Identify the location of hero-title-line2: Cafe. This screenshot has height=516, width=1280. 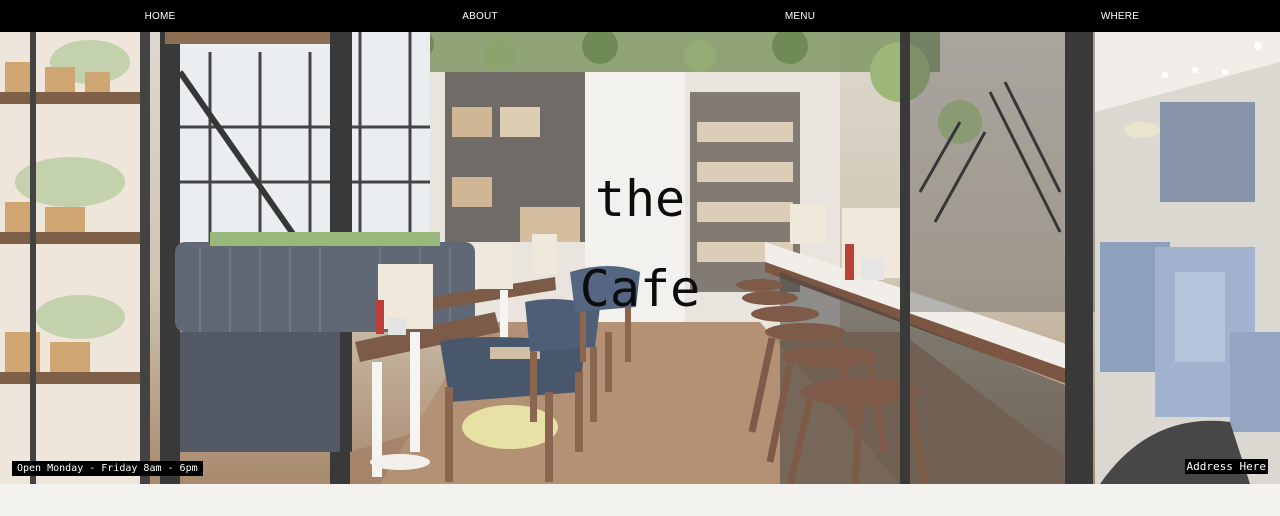
(640, 289).